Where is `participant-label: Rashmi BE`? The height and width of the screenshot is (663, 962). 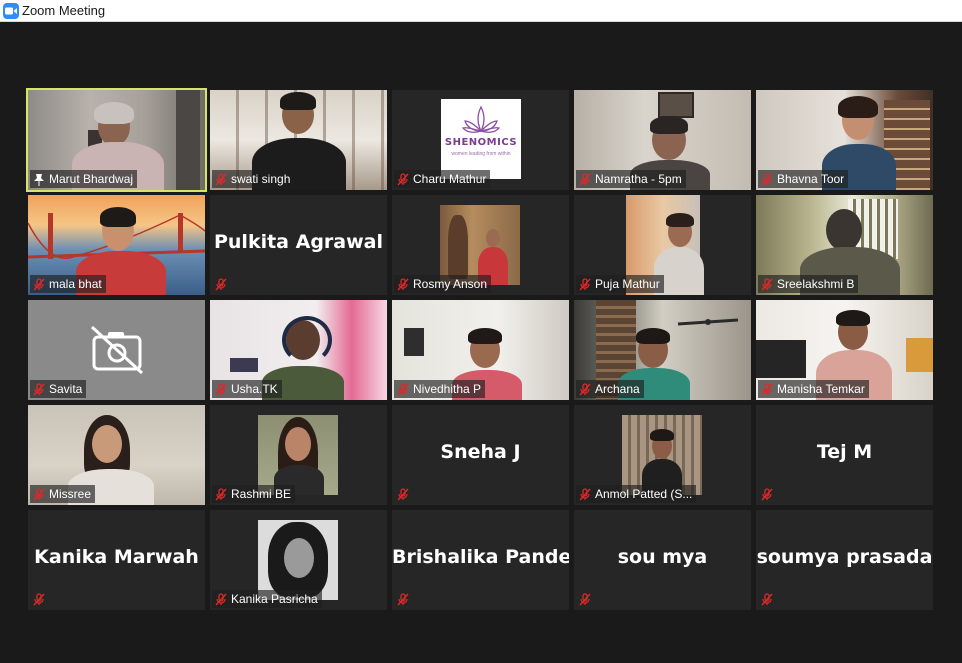 participant-label: Rashmi BE is located at coordinates (254, 494).